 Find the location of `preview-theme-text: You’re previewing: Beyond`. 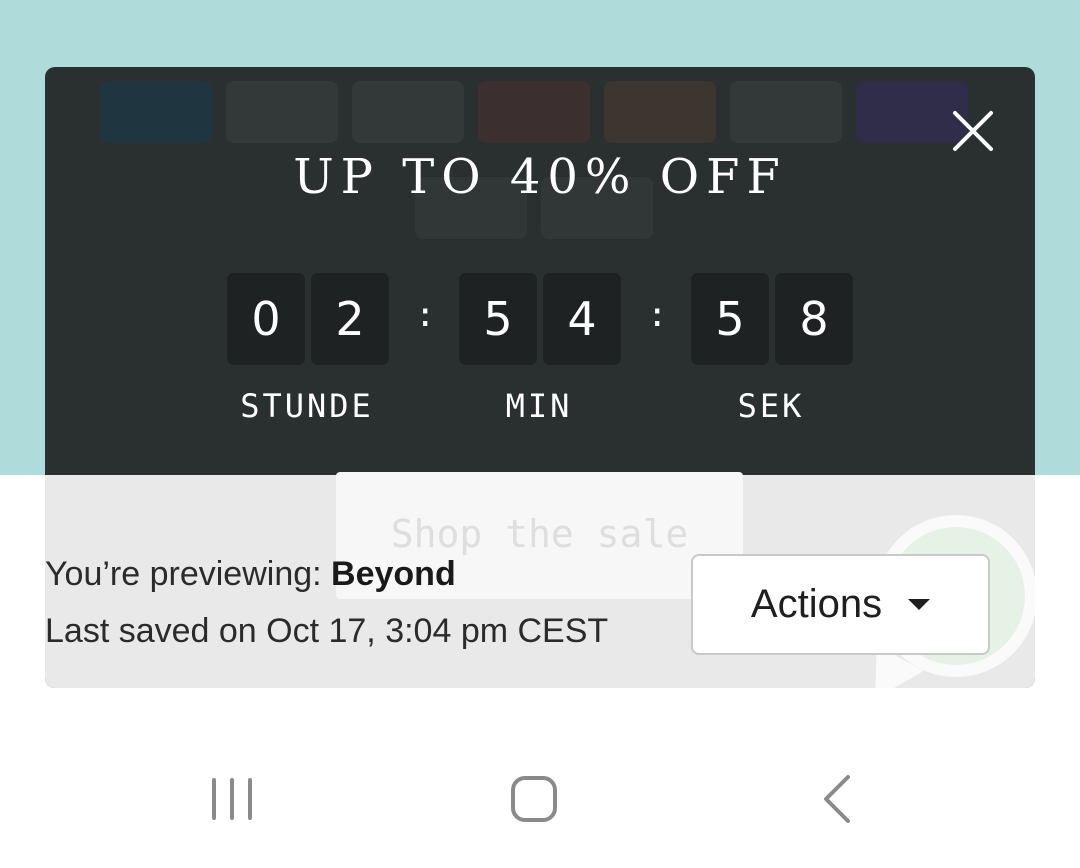

preview-theme-text: You’re previewing: Beyond is located at coordinates (250, 574).